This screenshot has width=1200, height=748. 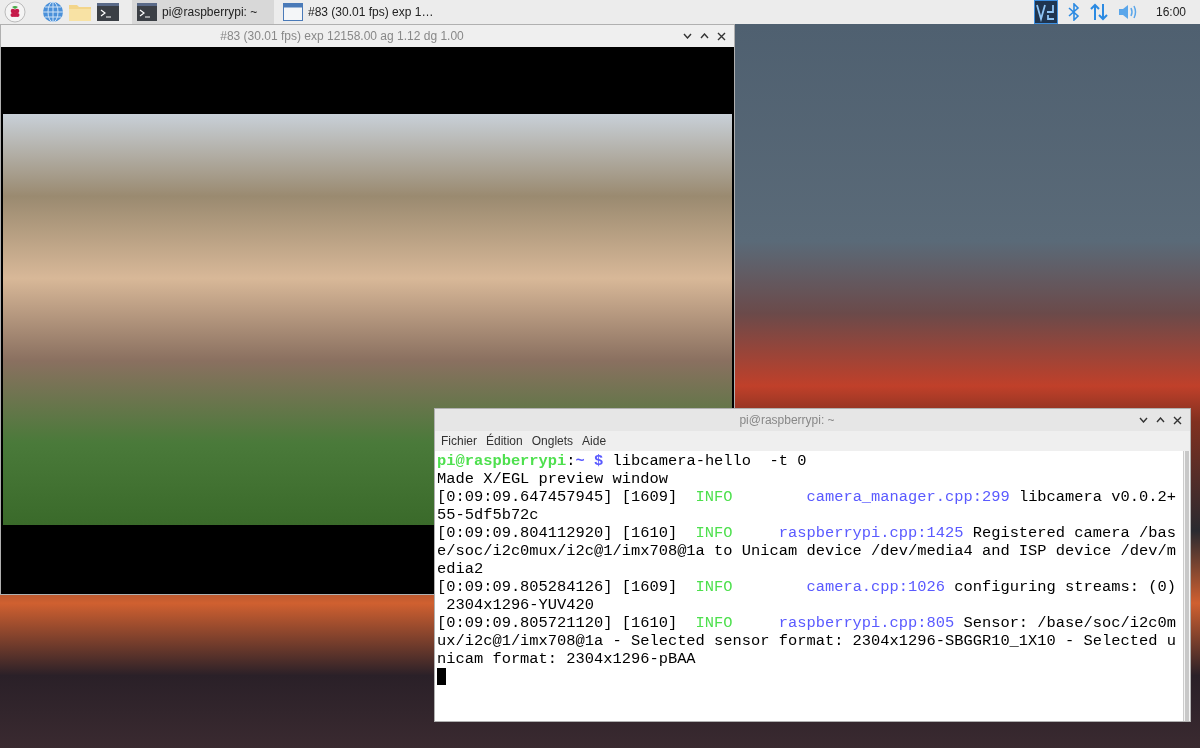 What do you see at coordinates (566, 659) in the screenshot?
I see `terminal-line: nicam format: 2304x1296-pBAA` at bounding box center [566, 659].